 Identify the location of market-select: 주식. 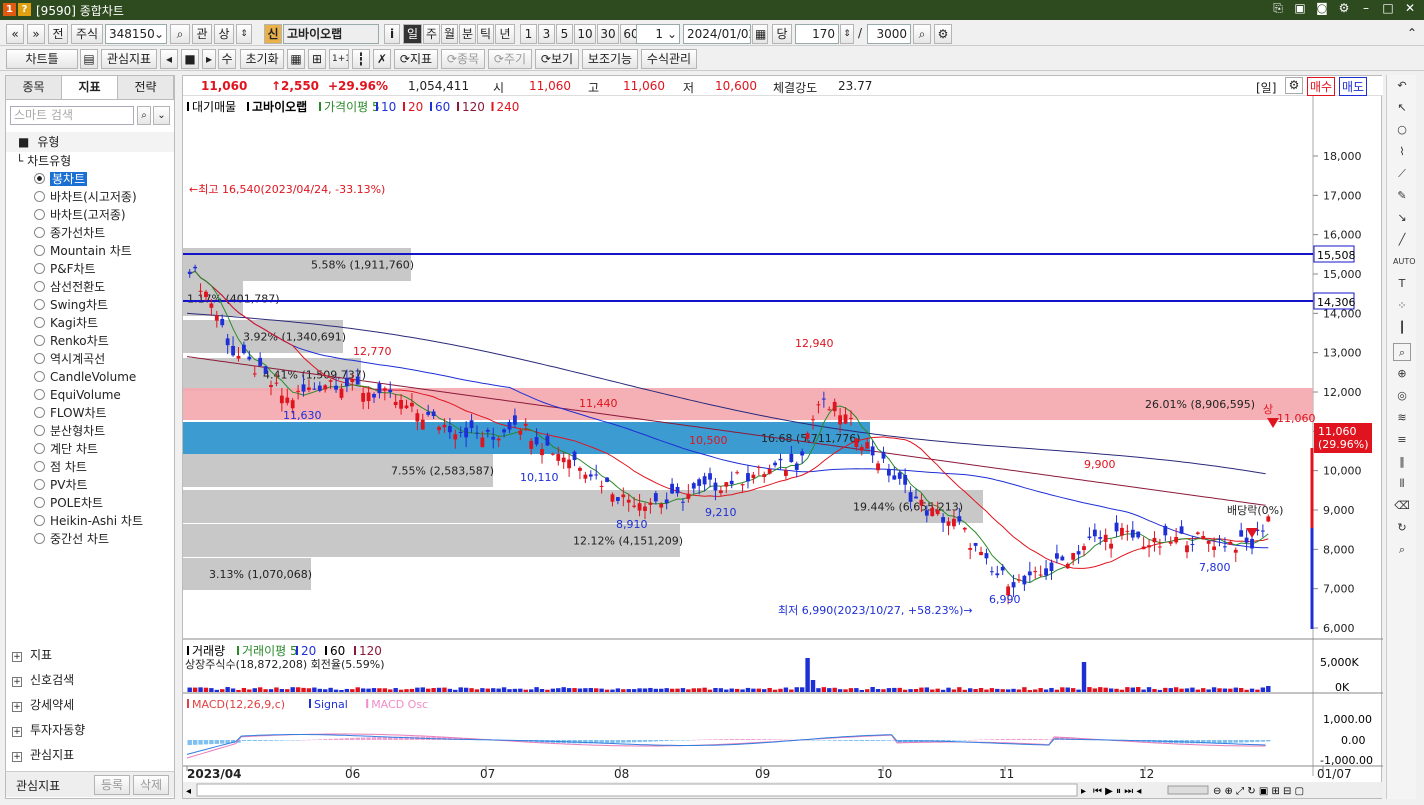
(87, 34).